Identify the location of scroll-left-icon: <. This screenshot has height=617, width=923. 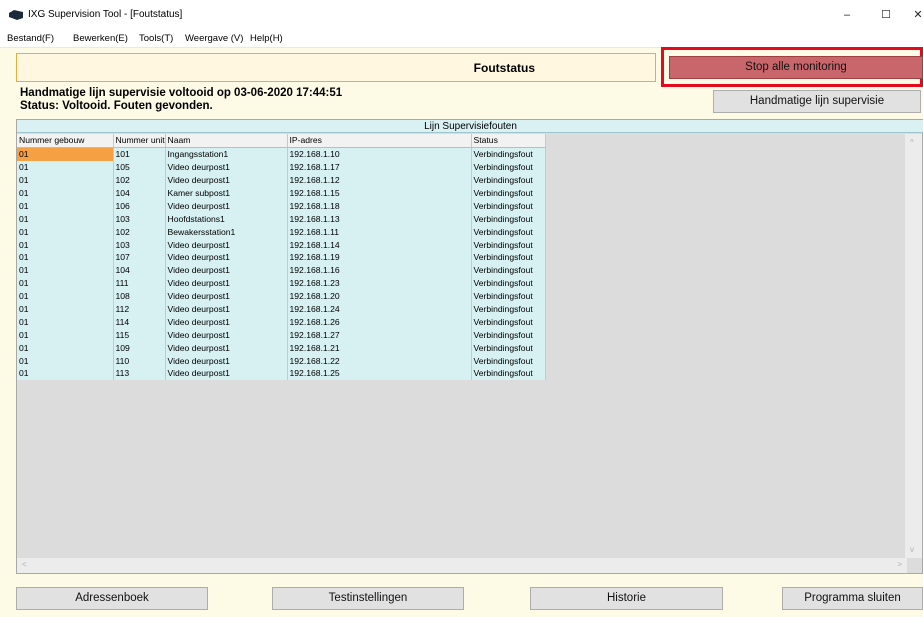
(24, 564).